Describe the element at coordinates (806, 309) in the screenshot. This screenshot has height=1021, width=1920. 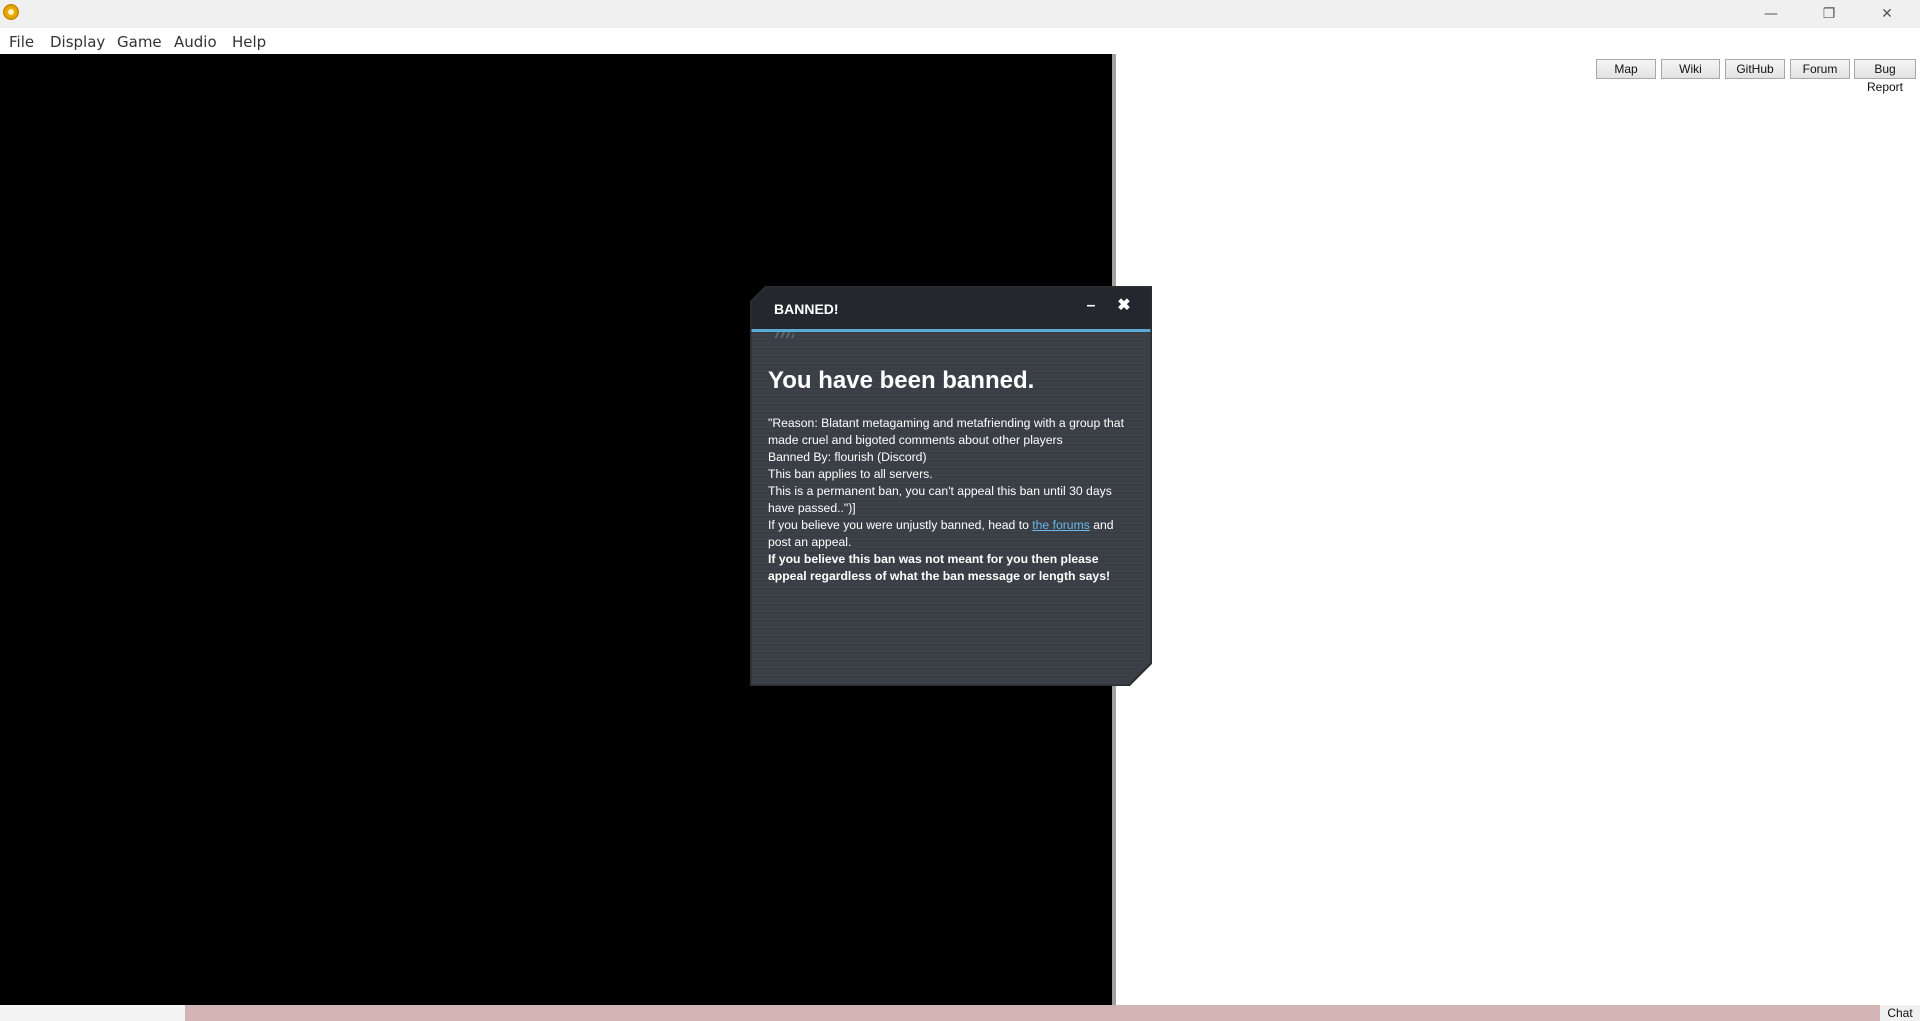
I see `dialog-title: BANNED!` at that location.